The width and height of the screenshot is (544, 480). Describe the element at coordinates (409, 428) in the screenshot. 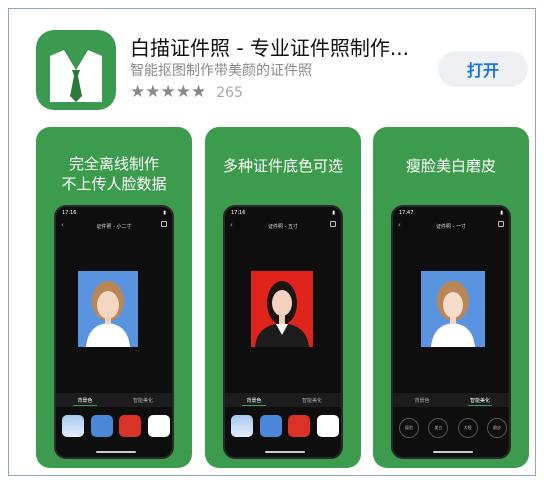

I see `beauty-option-slim-face: 瘦脸` at that location.